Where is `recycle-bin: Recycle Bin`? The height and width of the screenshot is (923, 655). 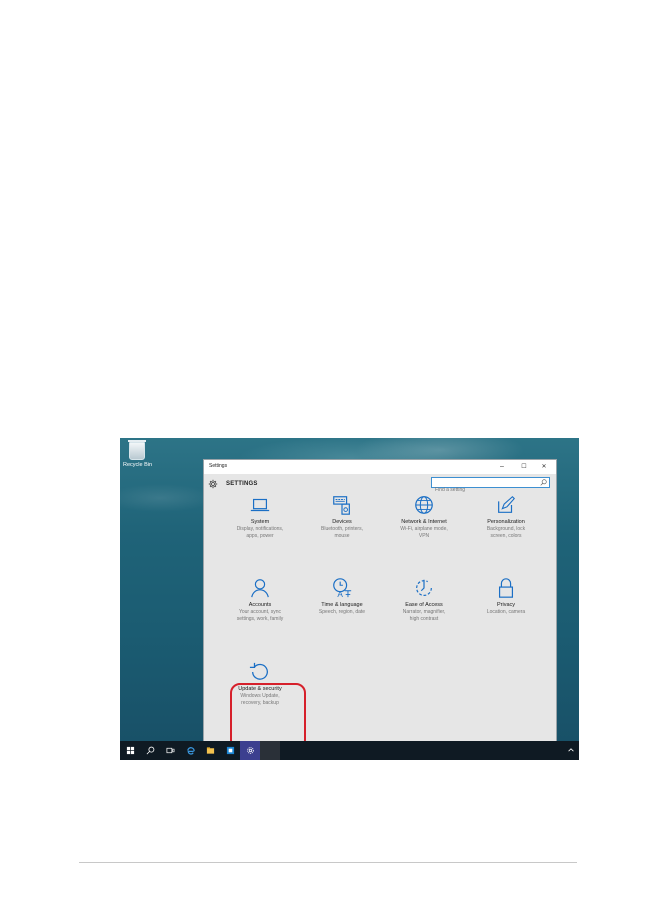 recycle-bin: Recycle Bin is located at coordinates (138, 454).